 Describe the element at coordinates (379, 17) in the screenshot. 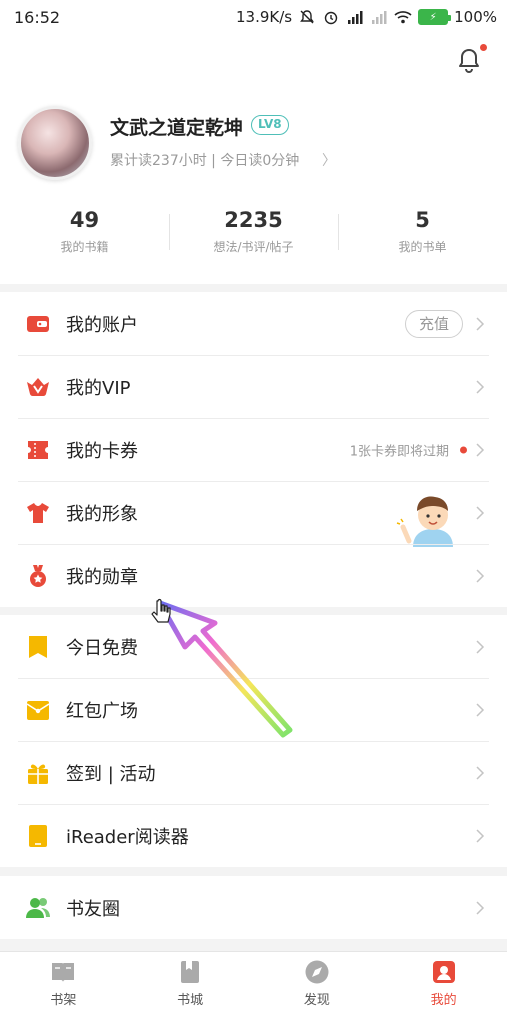

I see `signal-2-icon` at that location.